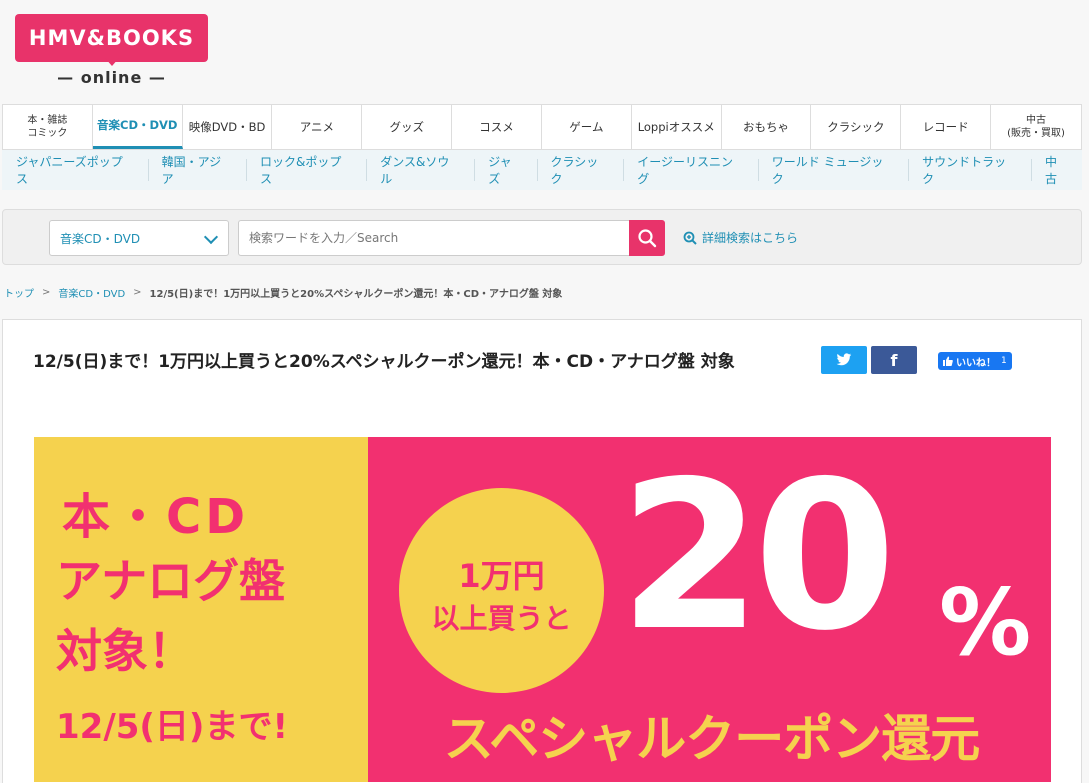 Image resolution: width=1089 pixels, height=783 pixels. I want to click on search-button, so click(647, 238).